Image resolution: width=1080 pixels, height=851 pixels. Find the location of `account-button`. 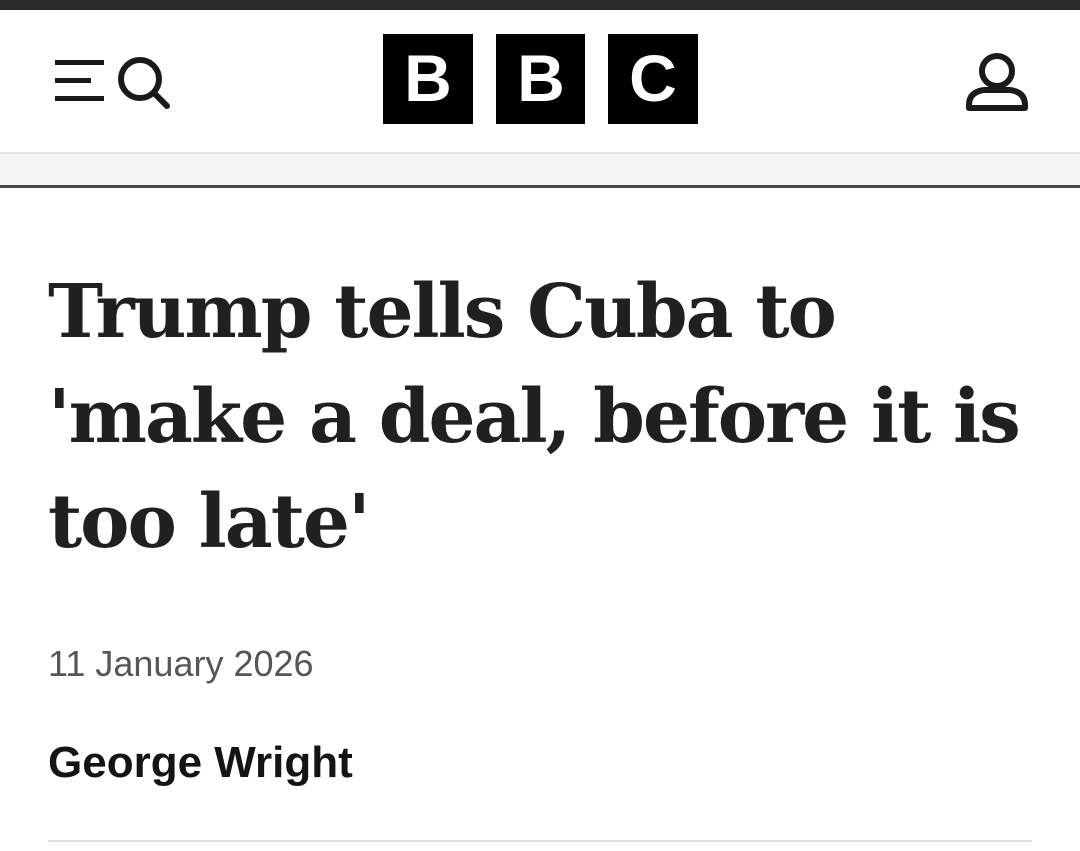

account-button is located at coordinates (997, 83).